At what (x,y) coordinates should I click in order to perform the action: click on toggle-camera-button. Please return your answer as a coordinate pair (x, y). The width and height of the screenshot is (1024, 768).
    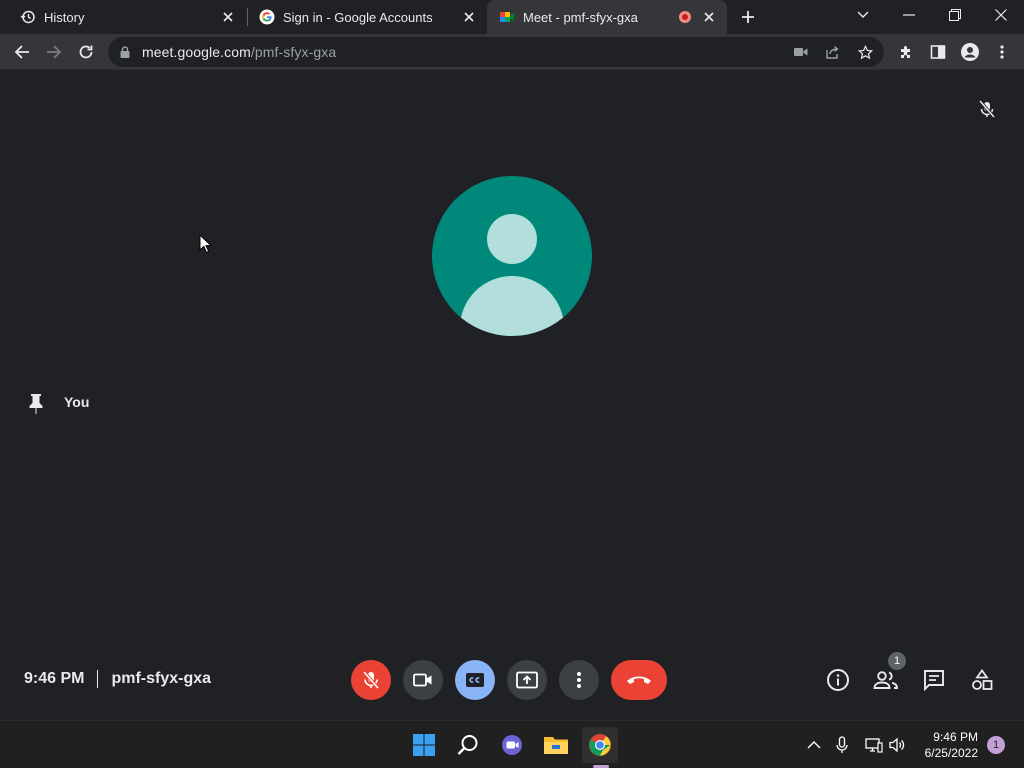
    Looking at the image, I should click on (423, 680).